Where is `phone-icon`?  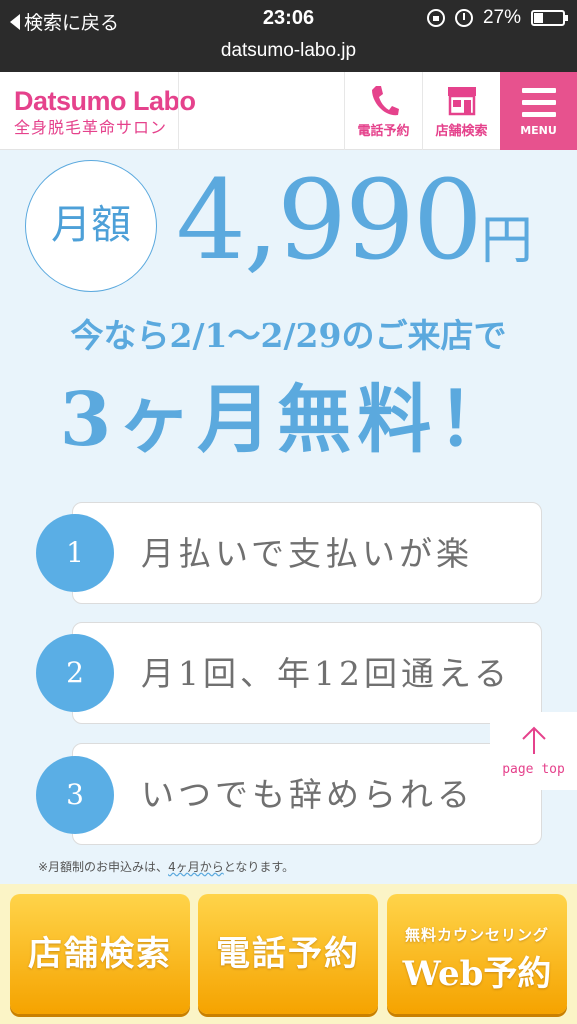
phone-icon is located at coordinates (385, 101).